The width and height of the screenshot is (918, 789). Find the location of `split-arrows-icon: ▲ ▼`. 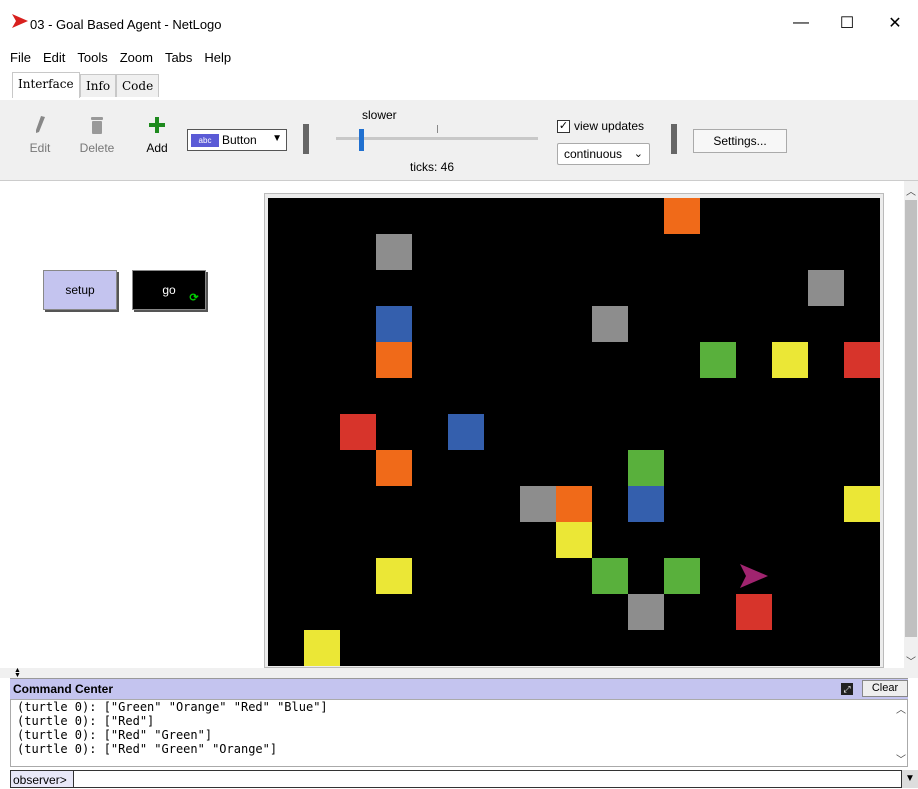

split-arrows-icon: ▲ ▼ is located at coordinates (17, 673).